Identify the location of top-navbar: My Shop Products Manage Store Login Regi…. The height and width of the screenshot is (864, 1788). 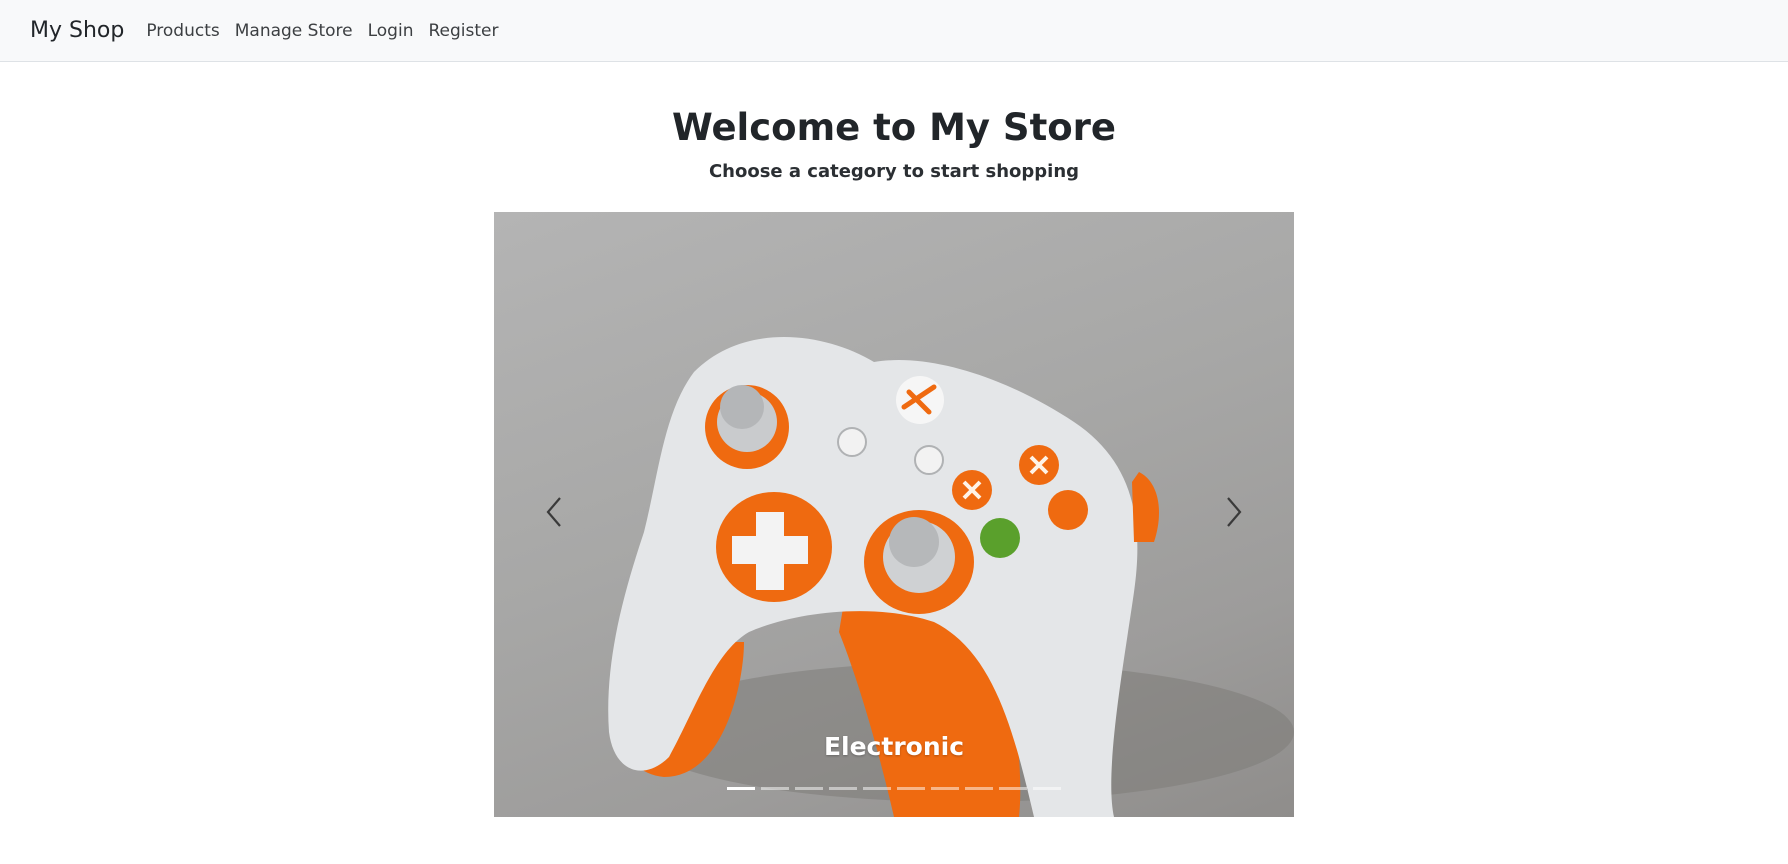
(894, 31).